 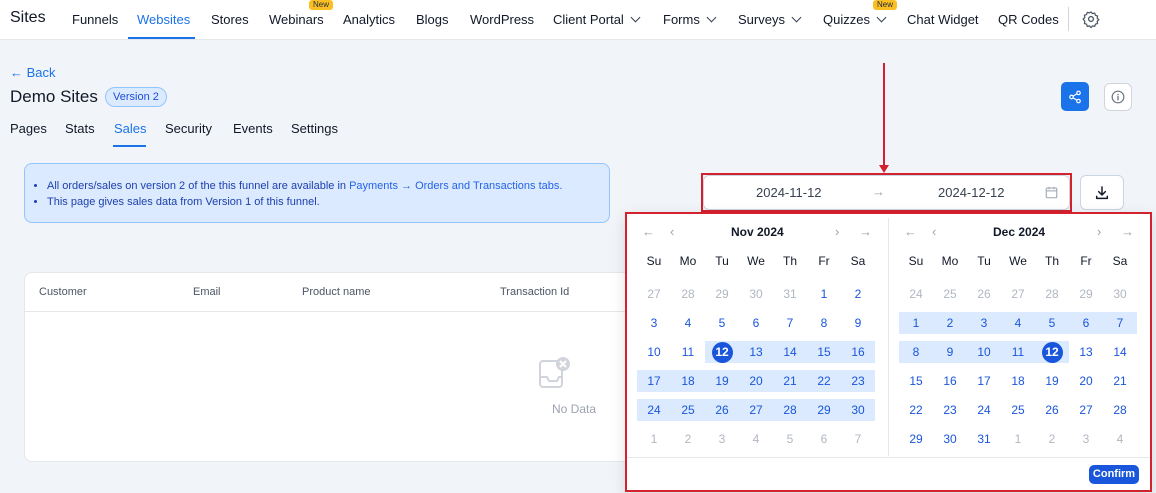 I want to click on calendar-day: 19, so click(x=722, y=381).